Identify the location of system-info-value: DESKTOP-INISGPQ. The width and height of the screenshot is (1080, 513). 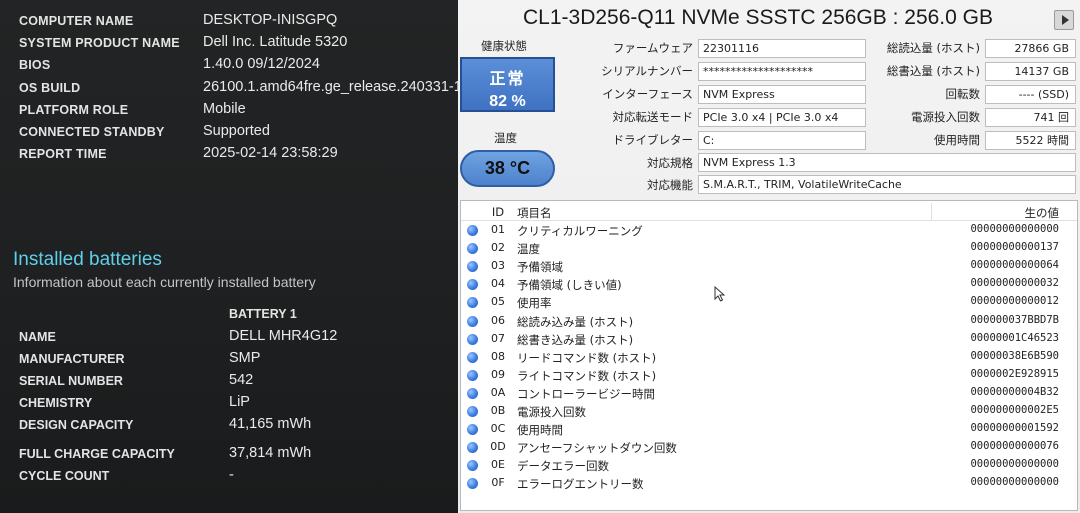
(270, 20).